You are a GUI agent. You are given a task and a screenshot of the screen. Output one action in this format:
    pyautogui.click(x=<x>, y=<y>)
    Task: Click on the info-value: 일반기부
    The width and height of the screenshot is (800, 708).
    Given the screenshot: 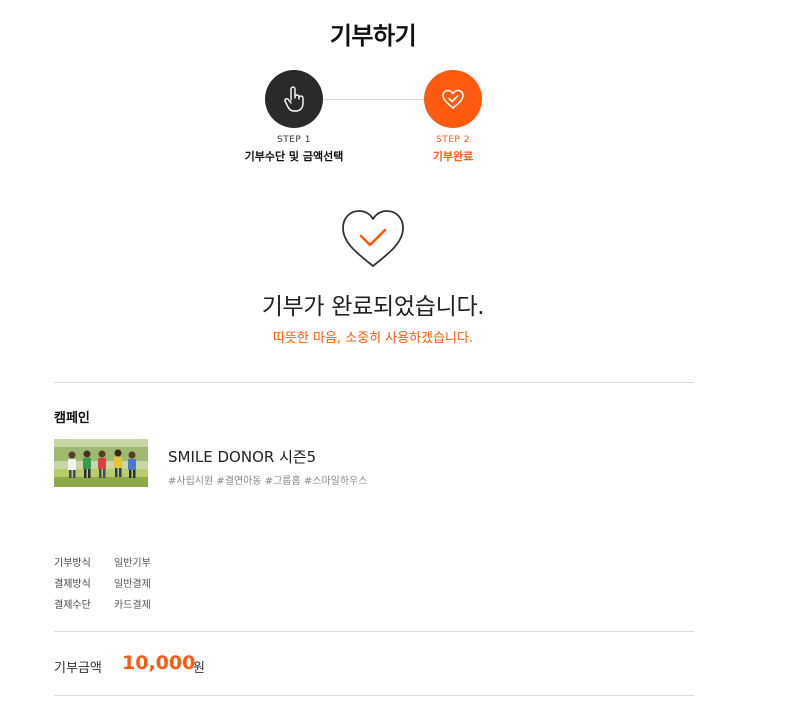 What is the action you would take?
    pyautogui.click(x=132, y=563)
    